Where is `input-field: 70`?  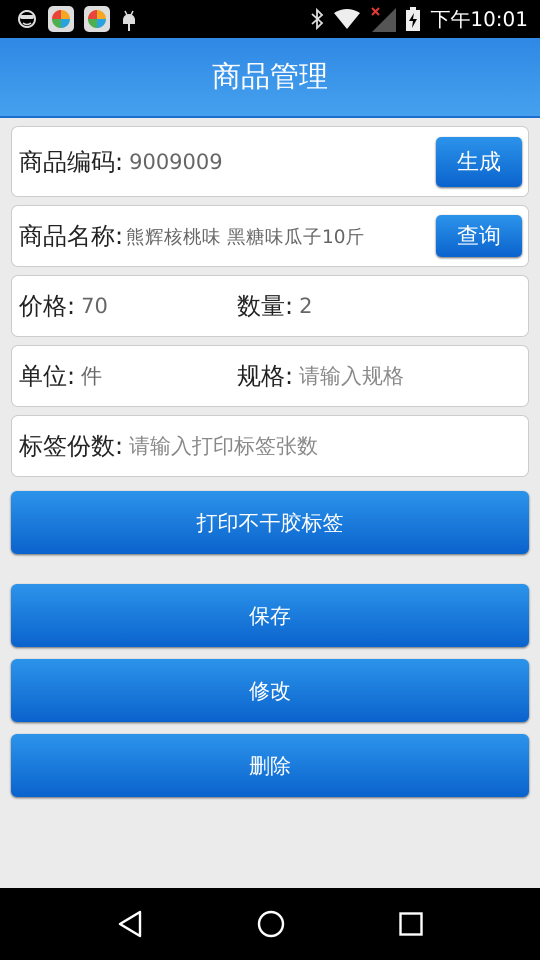
input-field: 70 is located at coordinates (156, 306).